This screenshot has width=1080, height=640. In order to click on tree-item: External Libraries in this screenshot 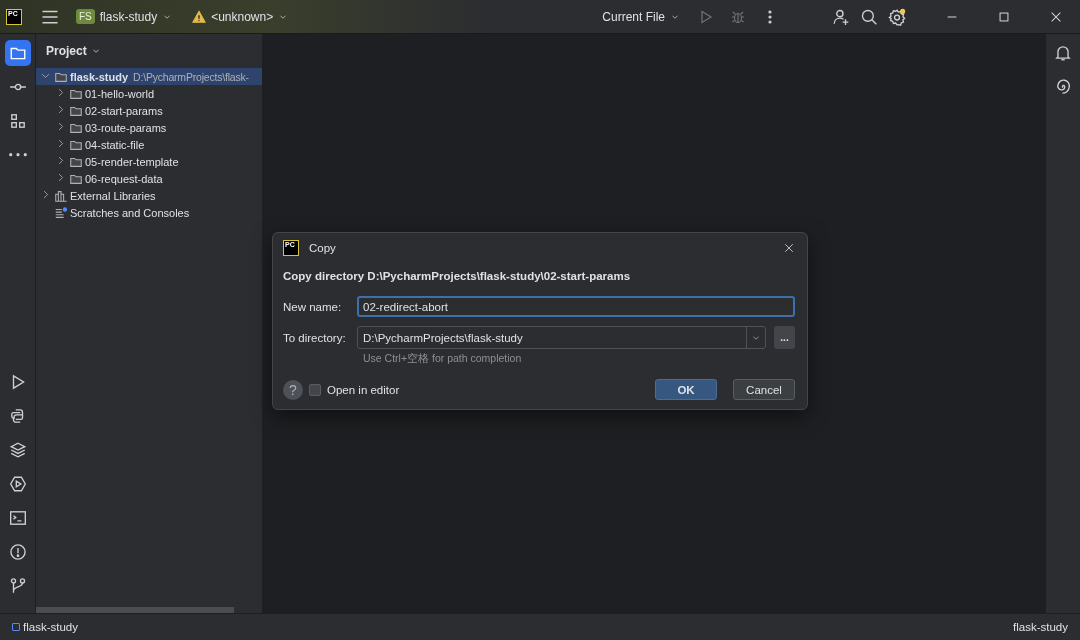, I will do `click(149, 195)`.